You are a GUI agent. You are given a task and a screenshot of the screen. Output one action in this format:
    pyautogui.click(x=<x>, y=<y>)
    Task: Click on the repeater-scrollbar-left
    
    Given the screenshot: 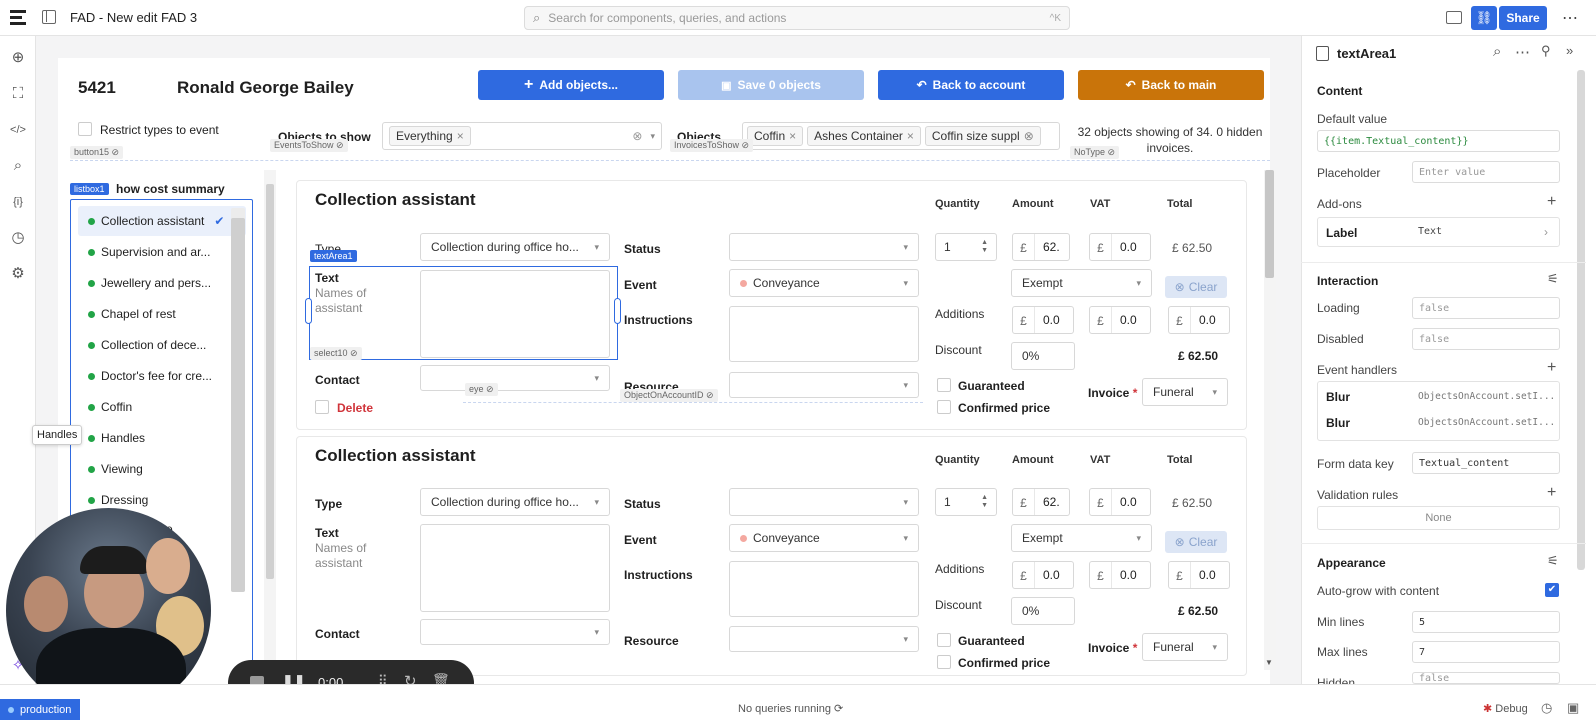 What is the action you would take?
    pyautogui.click(x=270, y=425)
    